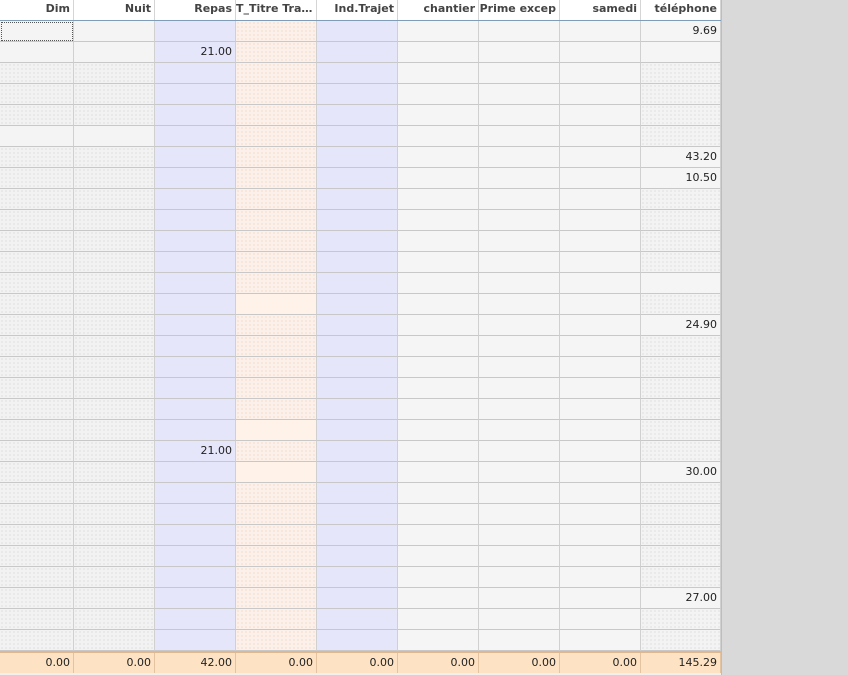 This screenshot has width=848, height=675. I want to click on cell-telephone: 24.90, so click(681, 325).